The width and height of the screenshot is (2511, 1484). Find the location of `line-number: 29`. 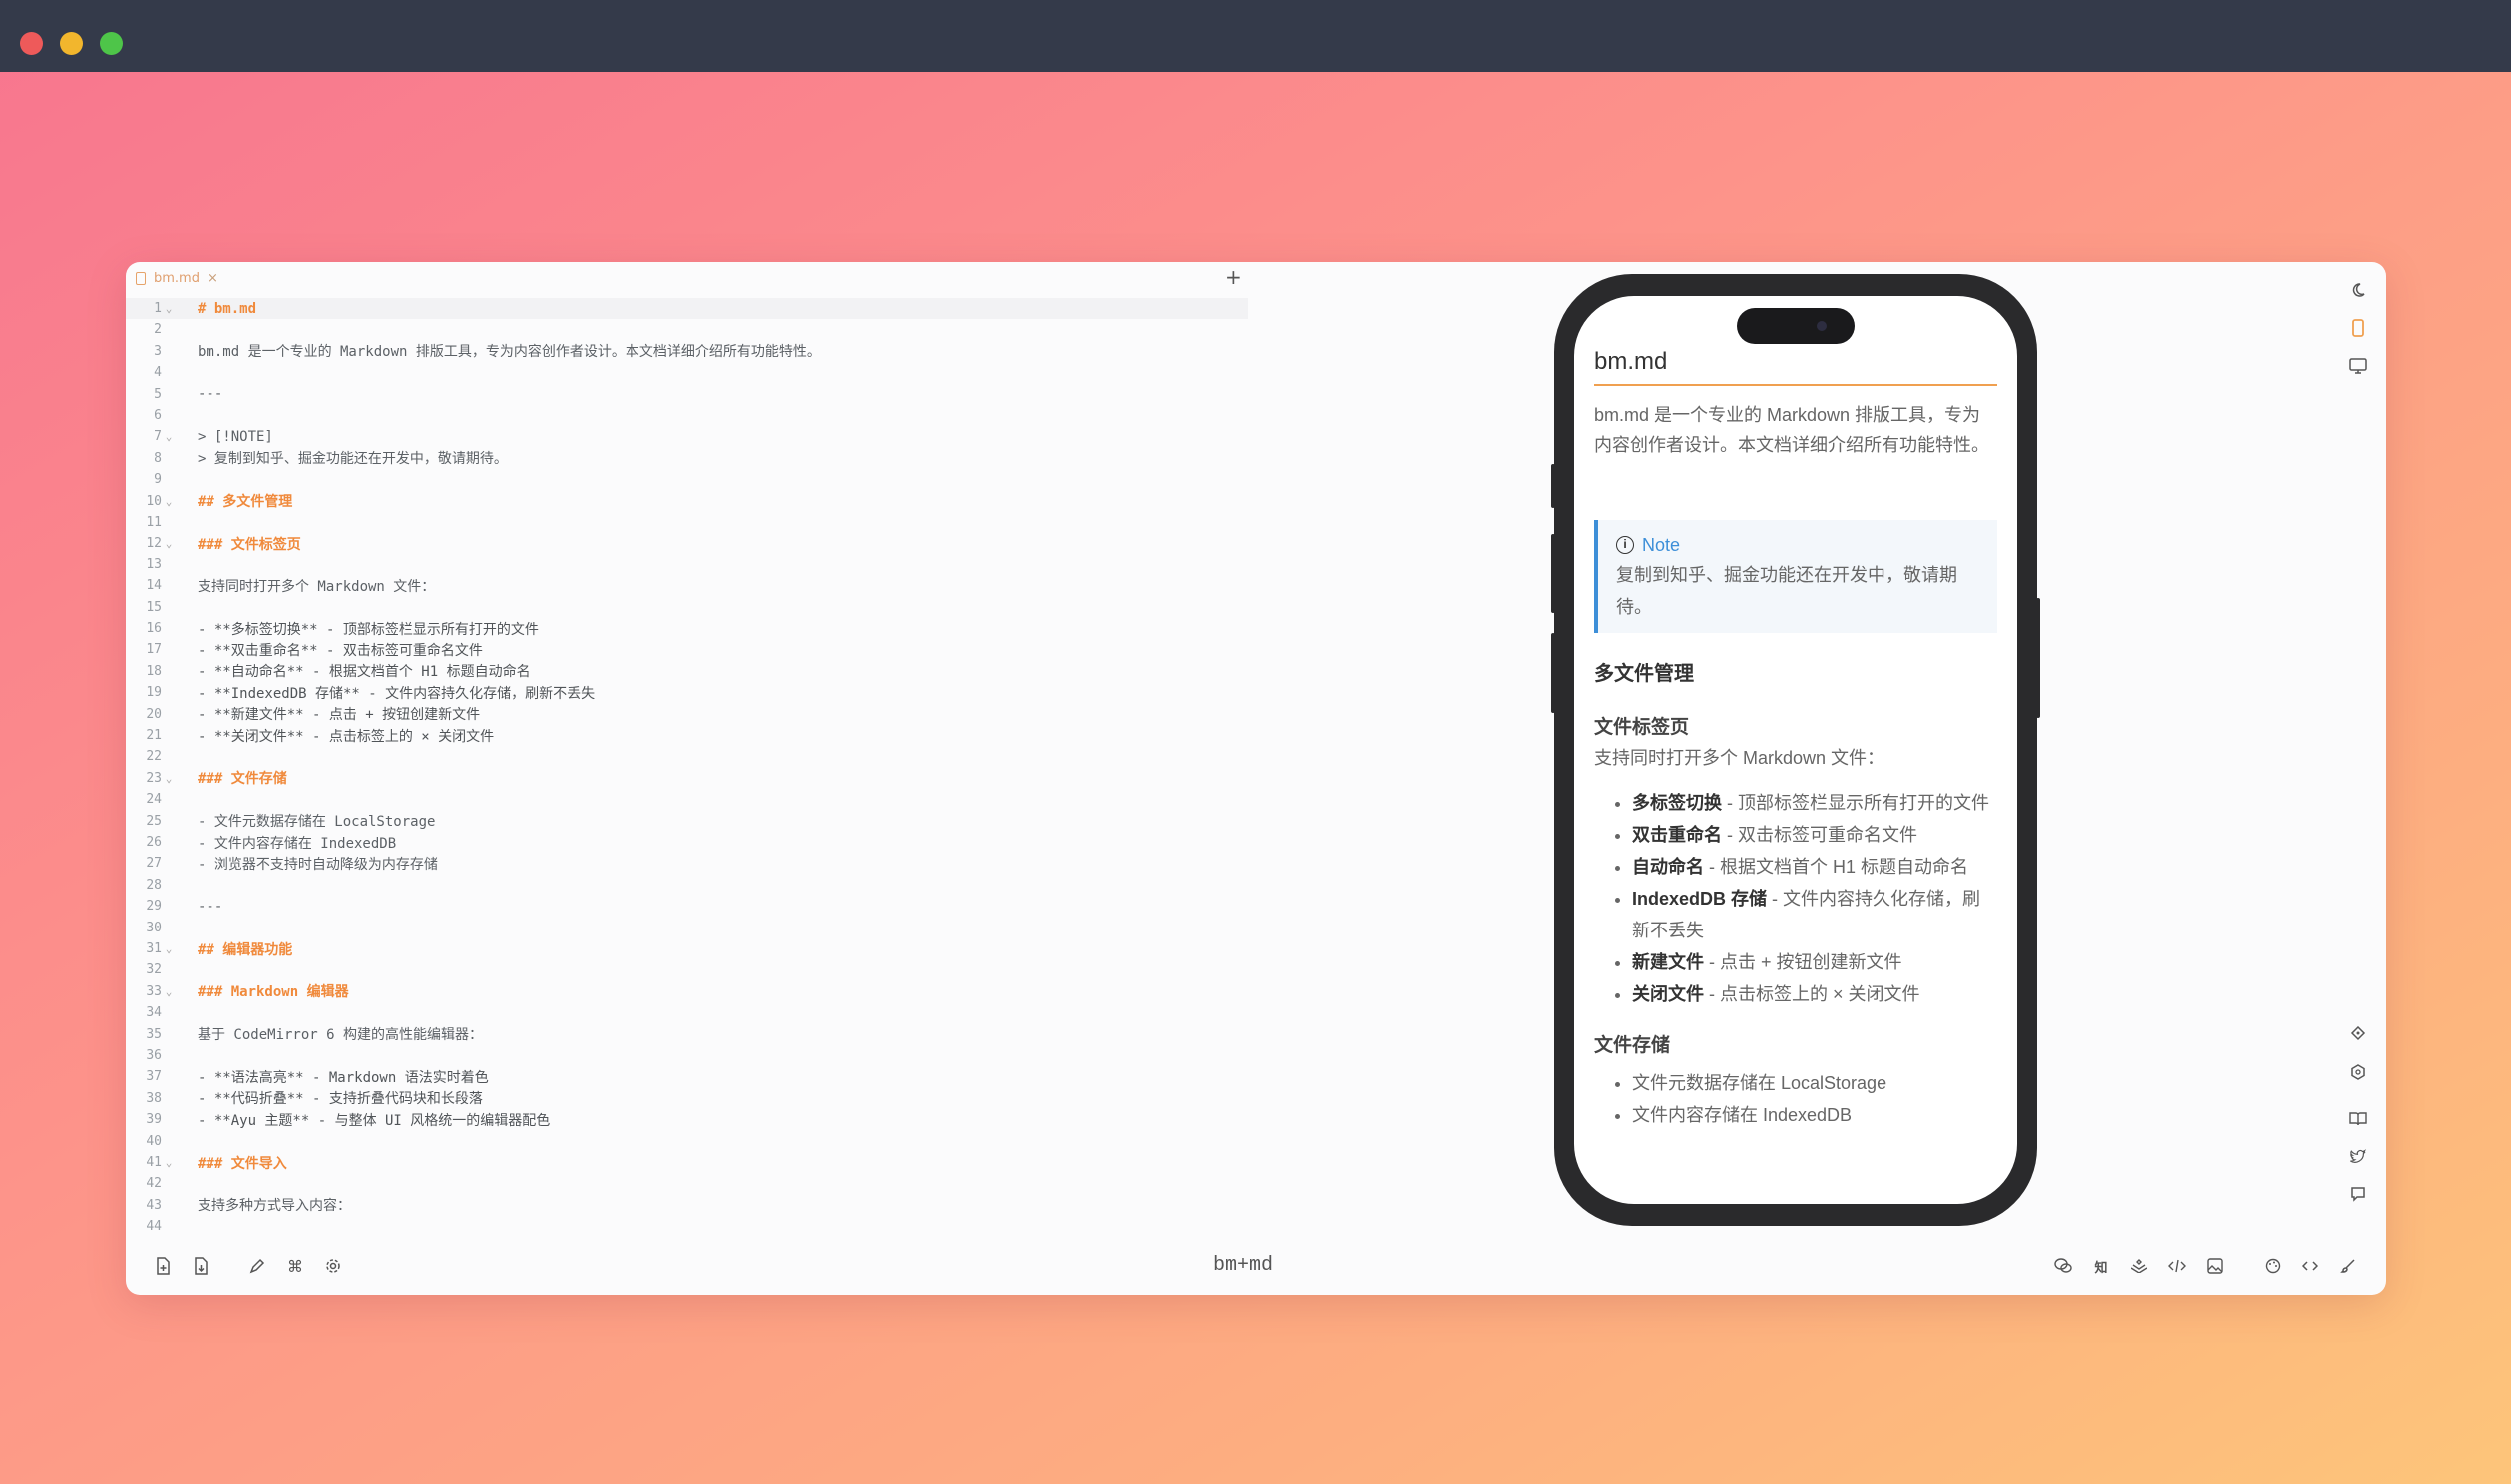

line-number: 29 is located at coordinates (154, 907).